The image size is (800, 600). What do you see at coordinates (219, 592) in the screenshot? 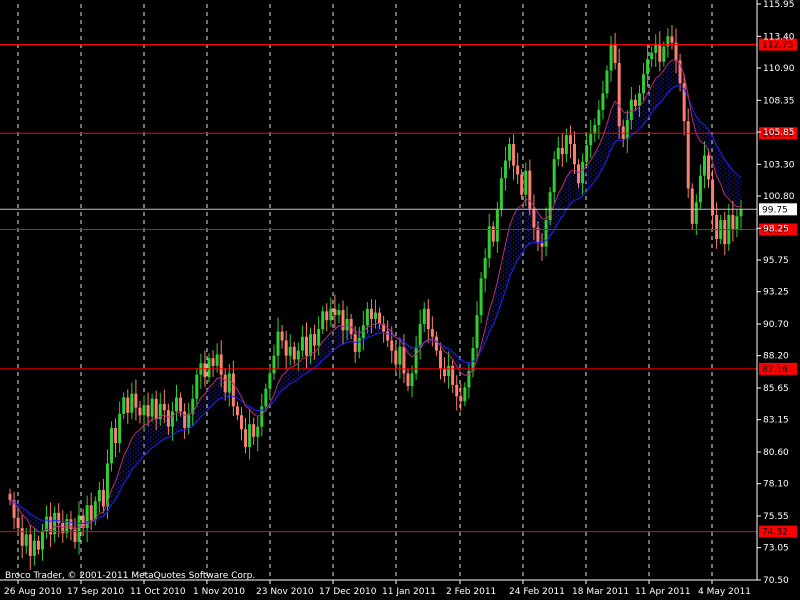
I see `x-tick-label: 1 Nov 2010` at bounding box center [219, 592].